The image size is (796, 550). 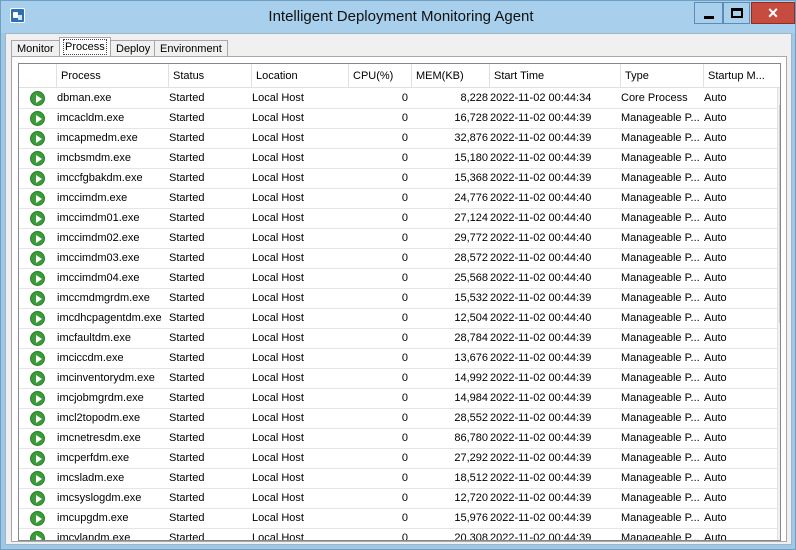 What do you see at coordinates (773, 13) in the screenshot?
I see `close-button: ×` at bounding box center [773, 13].